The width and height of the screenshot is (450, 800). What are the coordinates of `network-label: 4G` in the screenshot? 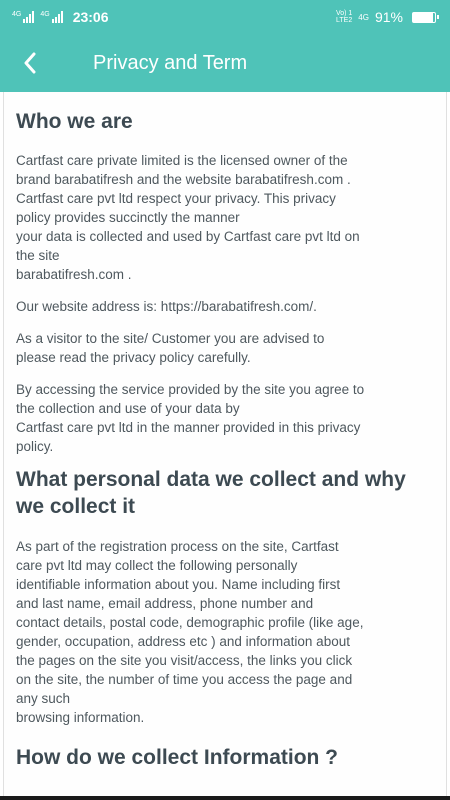 It's located at (363, 17).